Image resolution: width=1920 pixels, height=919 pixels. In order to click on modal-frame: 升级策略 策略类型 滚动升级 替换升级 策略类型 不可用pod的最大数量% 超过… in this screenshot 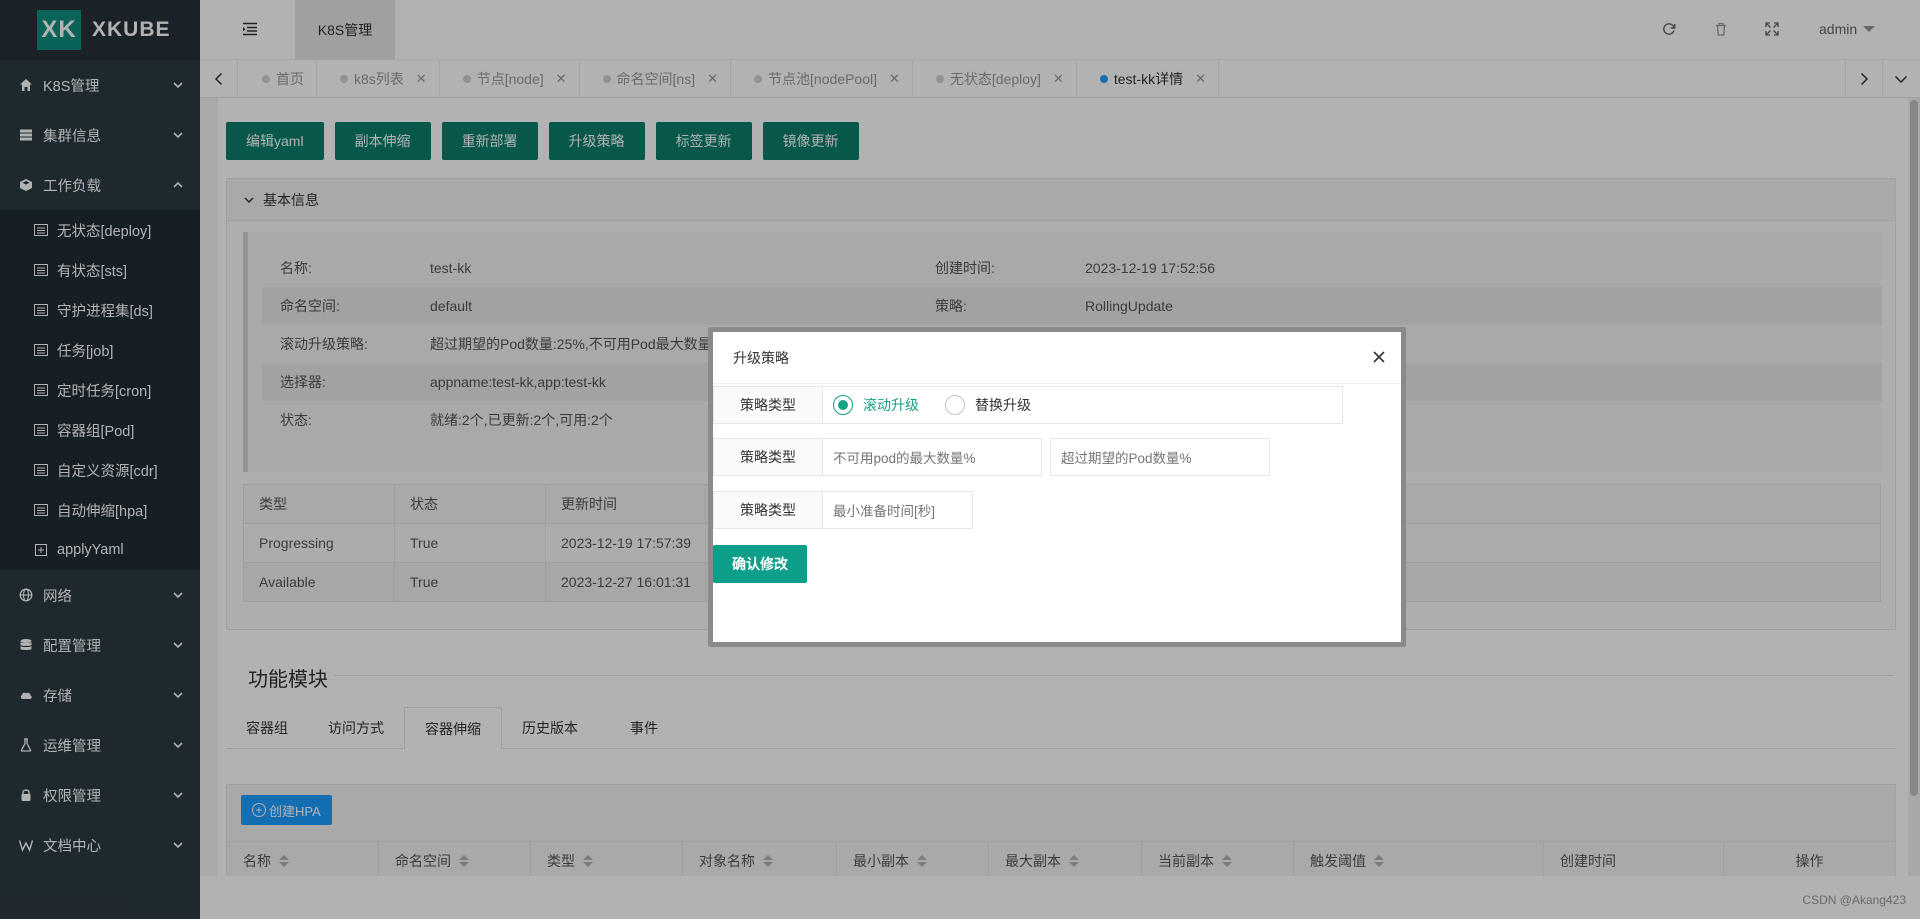, I will do `click(1057, 487)`.